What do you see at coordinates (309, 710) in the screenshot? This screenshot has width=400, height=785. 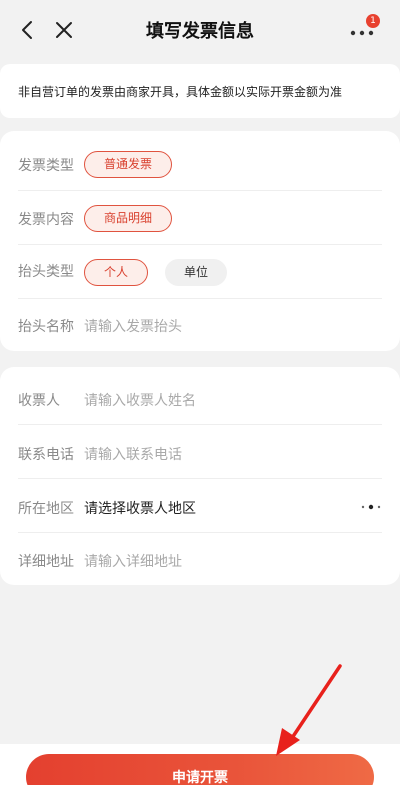 I see `annotation-arrow-icon` at bounding box center [309, 710].